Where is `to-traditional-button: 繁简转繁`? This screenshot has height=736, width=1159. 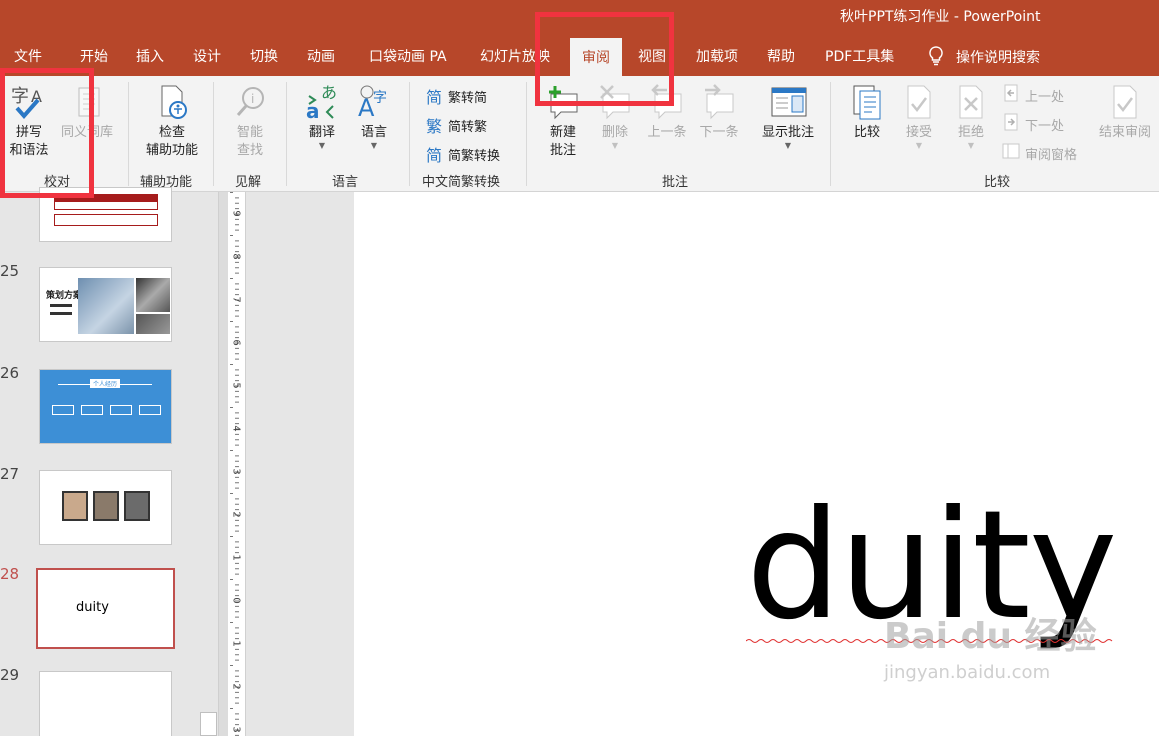
to-traditional-button: 繁简转繁 is located at coordinates (455, 125).